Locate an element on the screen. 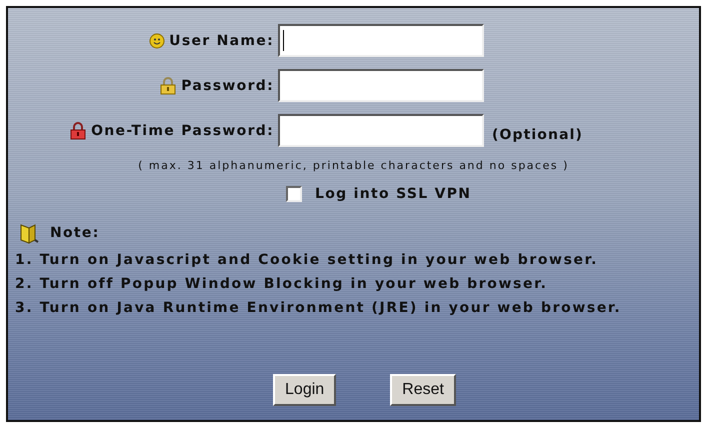  note-item: 2. Turn off Popup Window Blocking in your web browser. is located at coordinates (281, 284).